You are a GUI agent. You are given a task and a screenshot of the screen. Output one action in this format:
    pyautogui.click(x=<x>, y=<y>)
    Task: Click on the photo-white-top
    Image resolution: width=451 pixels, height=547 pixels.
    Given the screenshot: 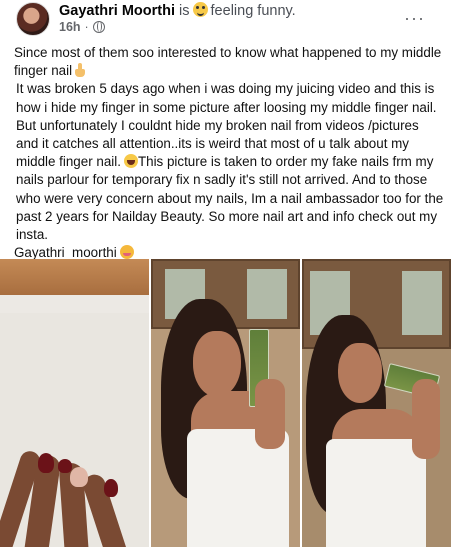 What is the action you would take?
    pyautogui.click(x=376, y=493)
    